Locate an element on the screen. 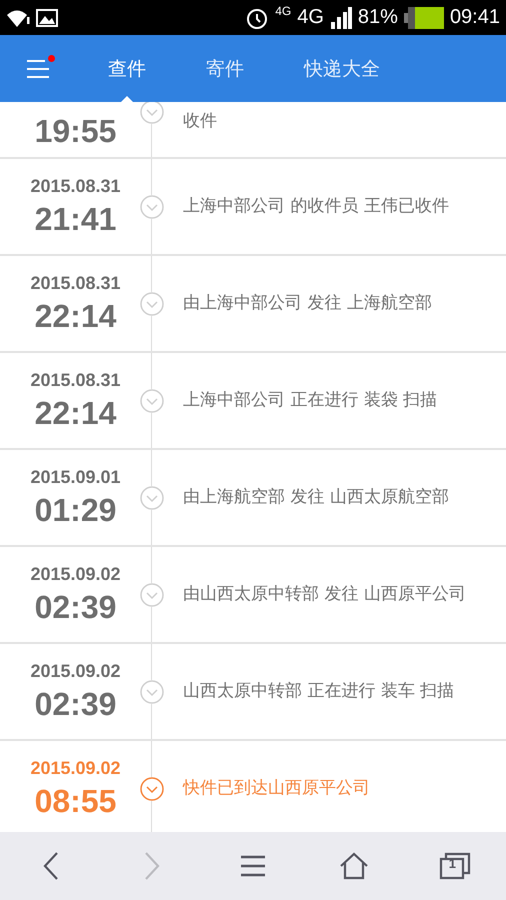 The image size is (506, 900). clock-time: 09:41 is located at coordinates (475, 17).